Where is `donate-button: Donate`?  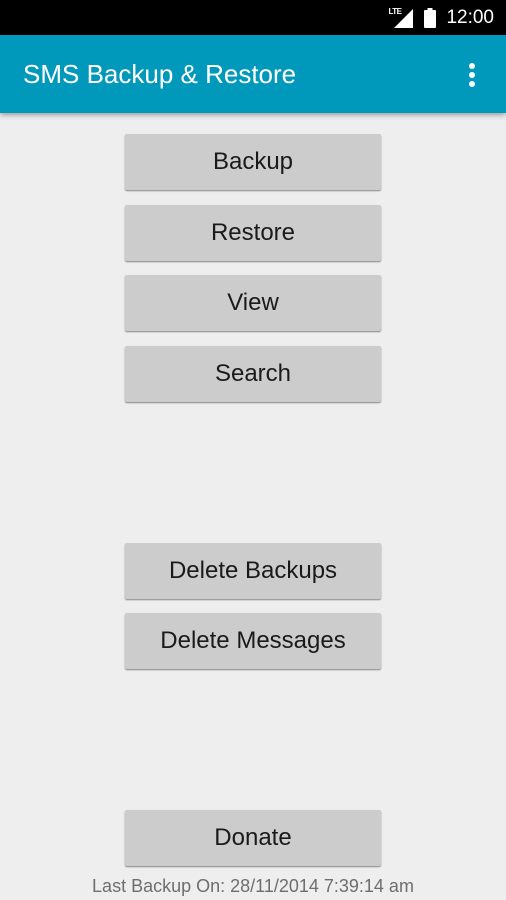
donate-button: Donate is located at coordinates (253, 838).